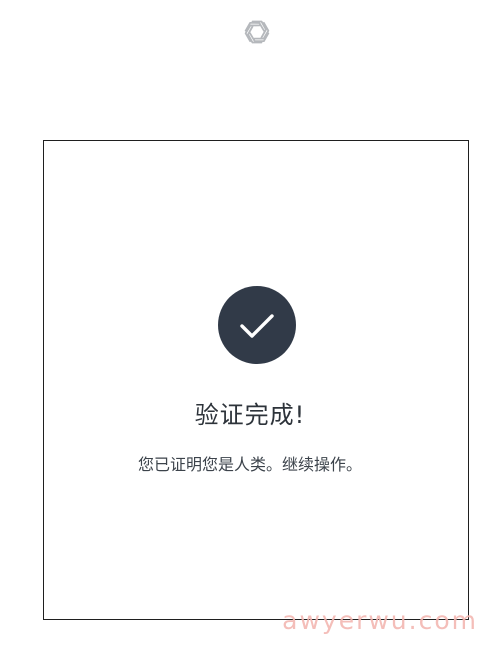 The width and height of the screenshot is (500, 649). What do you see at coordinates (249, 464) in the screenshot?
I see `verification-message: 您已证明您是人类。继续操作。` at bounding box center [249, 464].